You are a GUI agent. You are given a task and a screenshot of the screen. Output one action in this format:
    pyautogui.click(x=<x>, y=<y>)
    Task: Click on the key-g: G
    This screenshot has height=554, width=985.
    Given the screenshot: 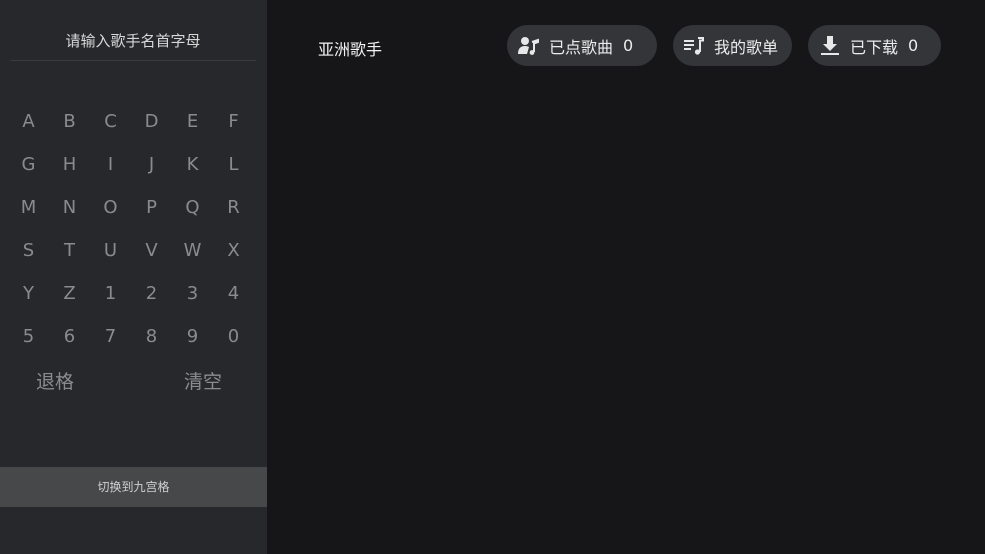 What is the action you would take?
    pyautogui.click(x=28, y=164)
    